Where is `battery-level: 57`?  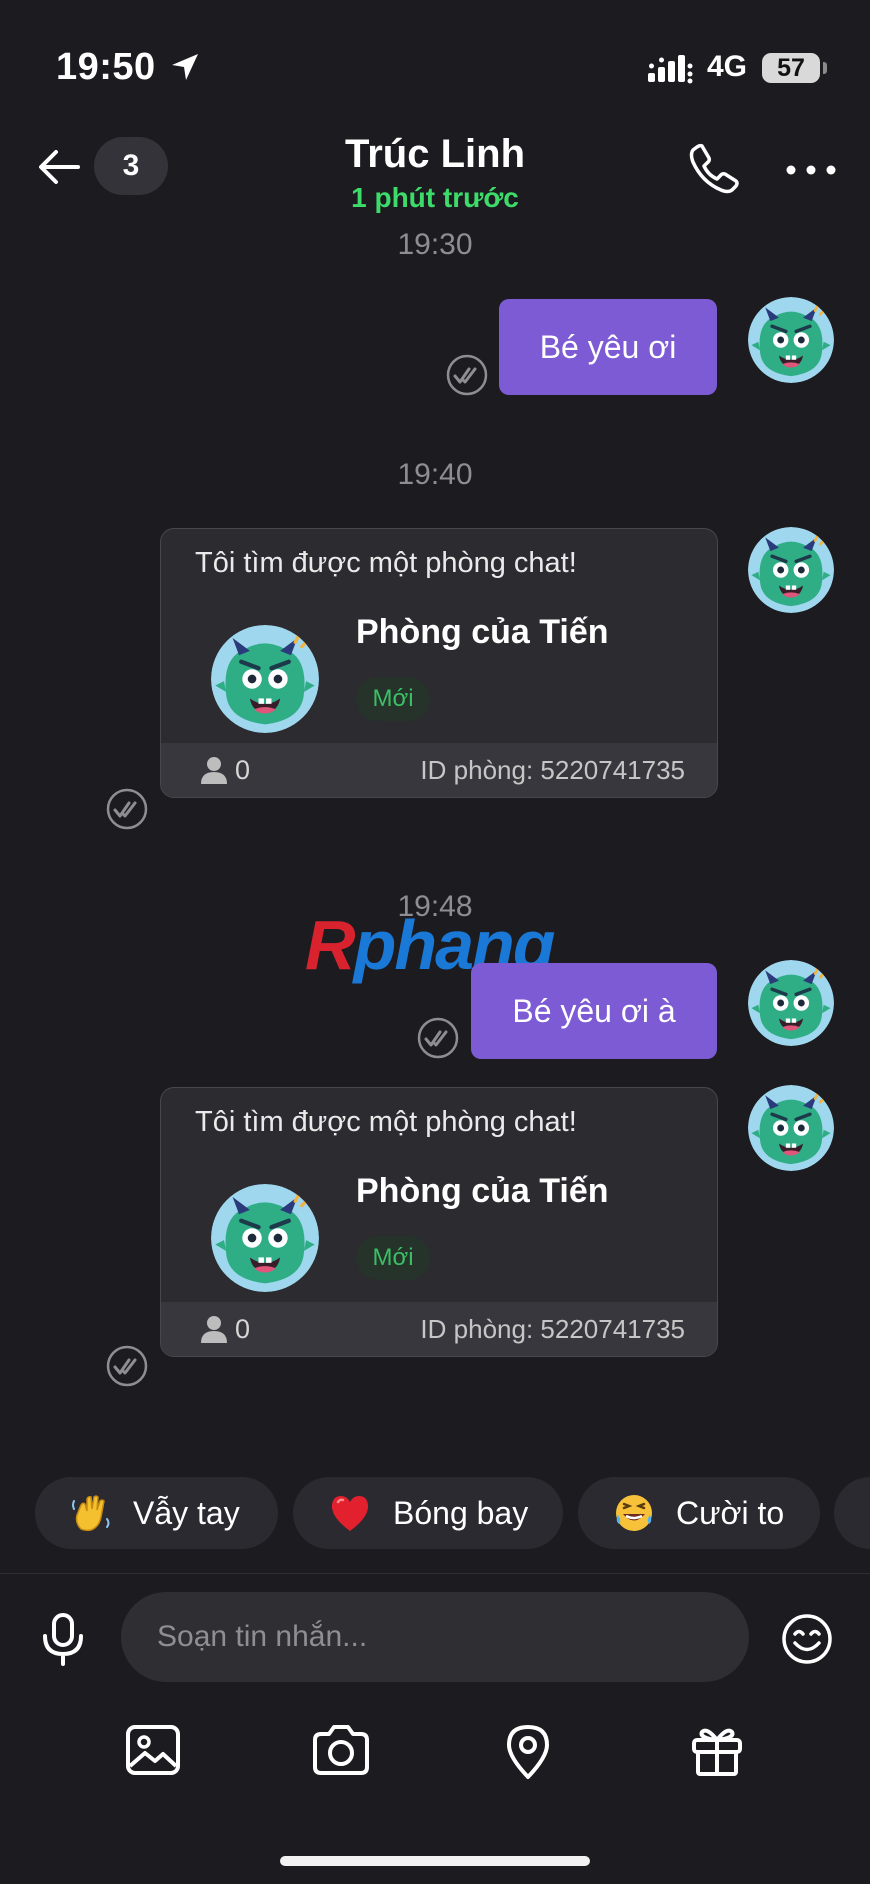 battery-level: 57 is located at coordinates (791, 67).